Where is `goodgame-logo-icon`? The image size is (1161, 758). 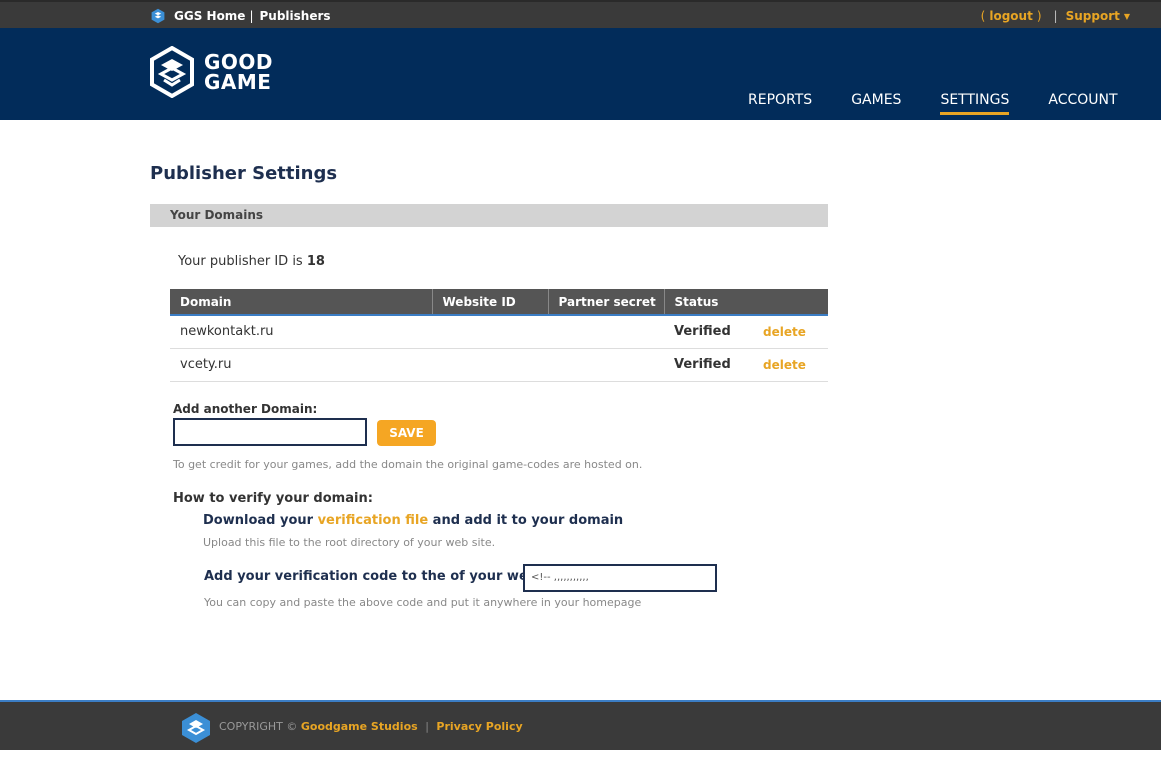
goodgame-logo-icon is located at coordinates (172, 72).